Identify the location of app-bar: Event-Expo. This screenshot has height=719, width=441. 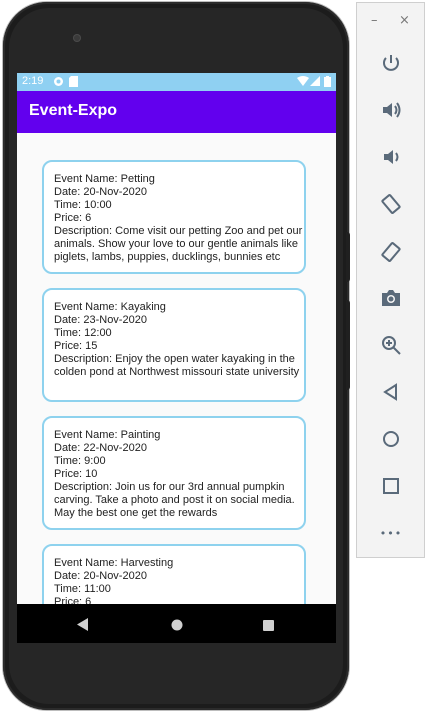
(176, 112).